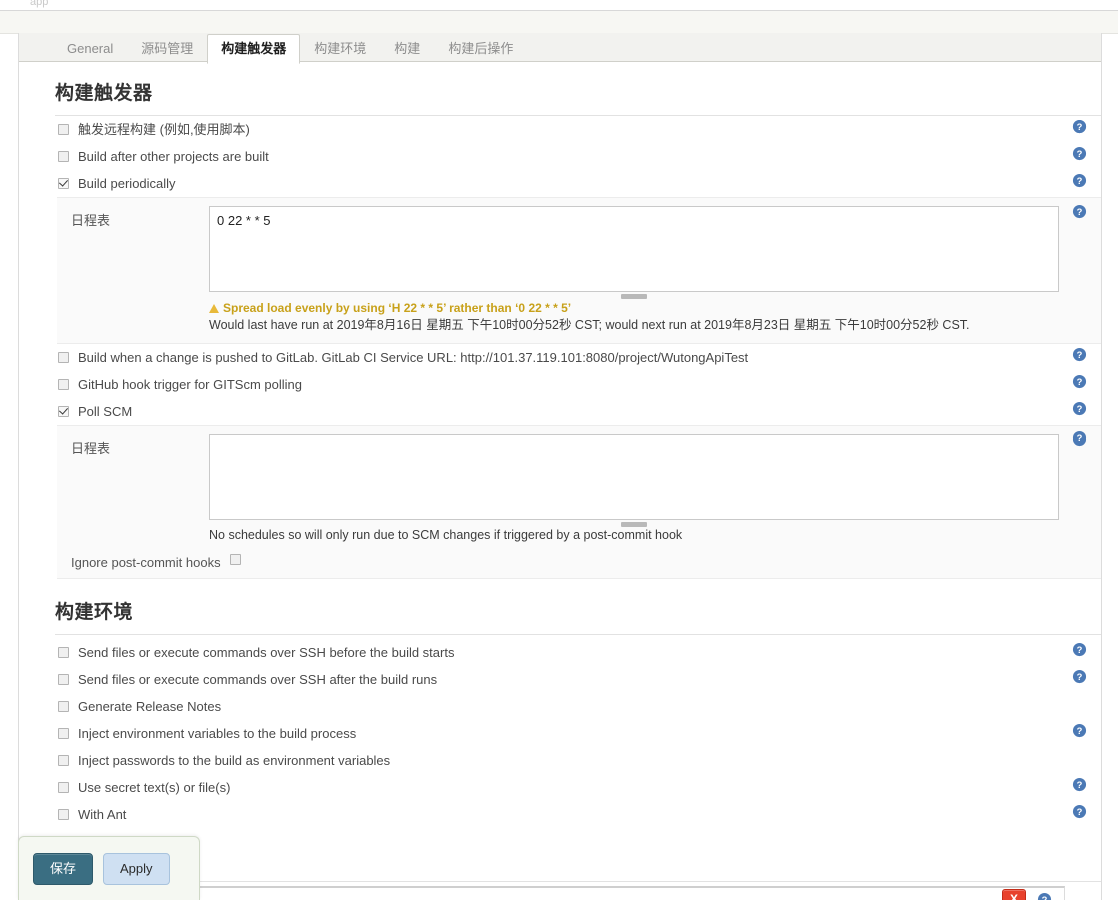 This screenshot has height=900, width=1118. Describe the element at coordinates (149, 706) in the screenshot. I see `env-release-notes-label: Generate Release Notes` at that location.